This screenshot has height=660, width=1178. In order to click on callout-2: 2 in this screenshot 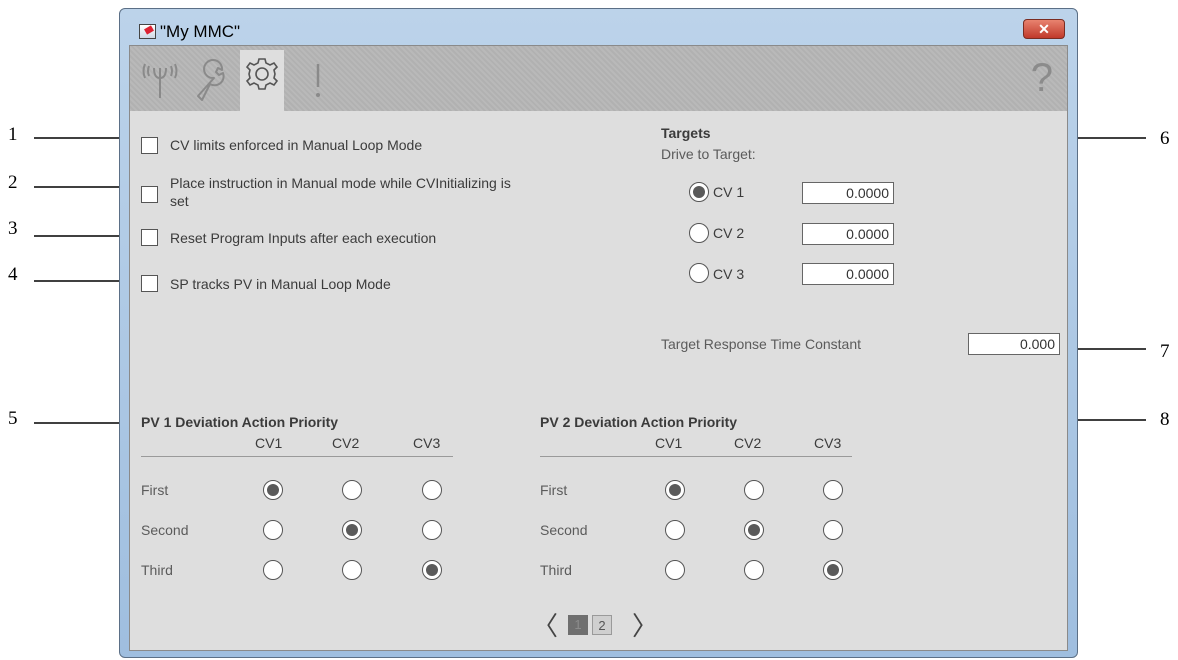, I will do `click(13, 182)`.